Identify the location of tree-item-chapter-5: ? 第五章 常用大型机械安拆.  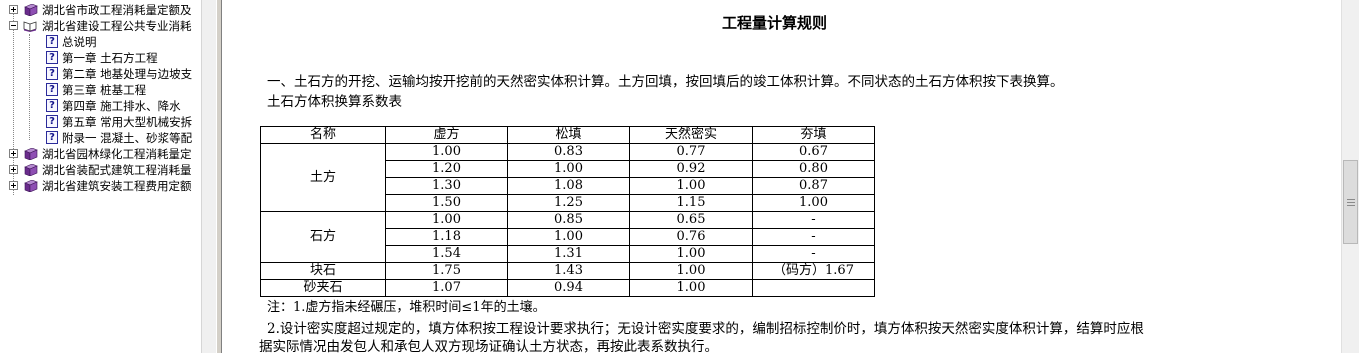
(100, 122).